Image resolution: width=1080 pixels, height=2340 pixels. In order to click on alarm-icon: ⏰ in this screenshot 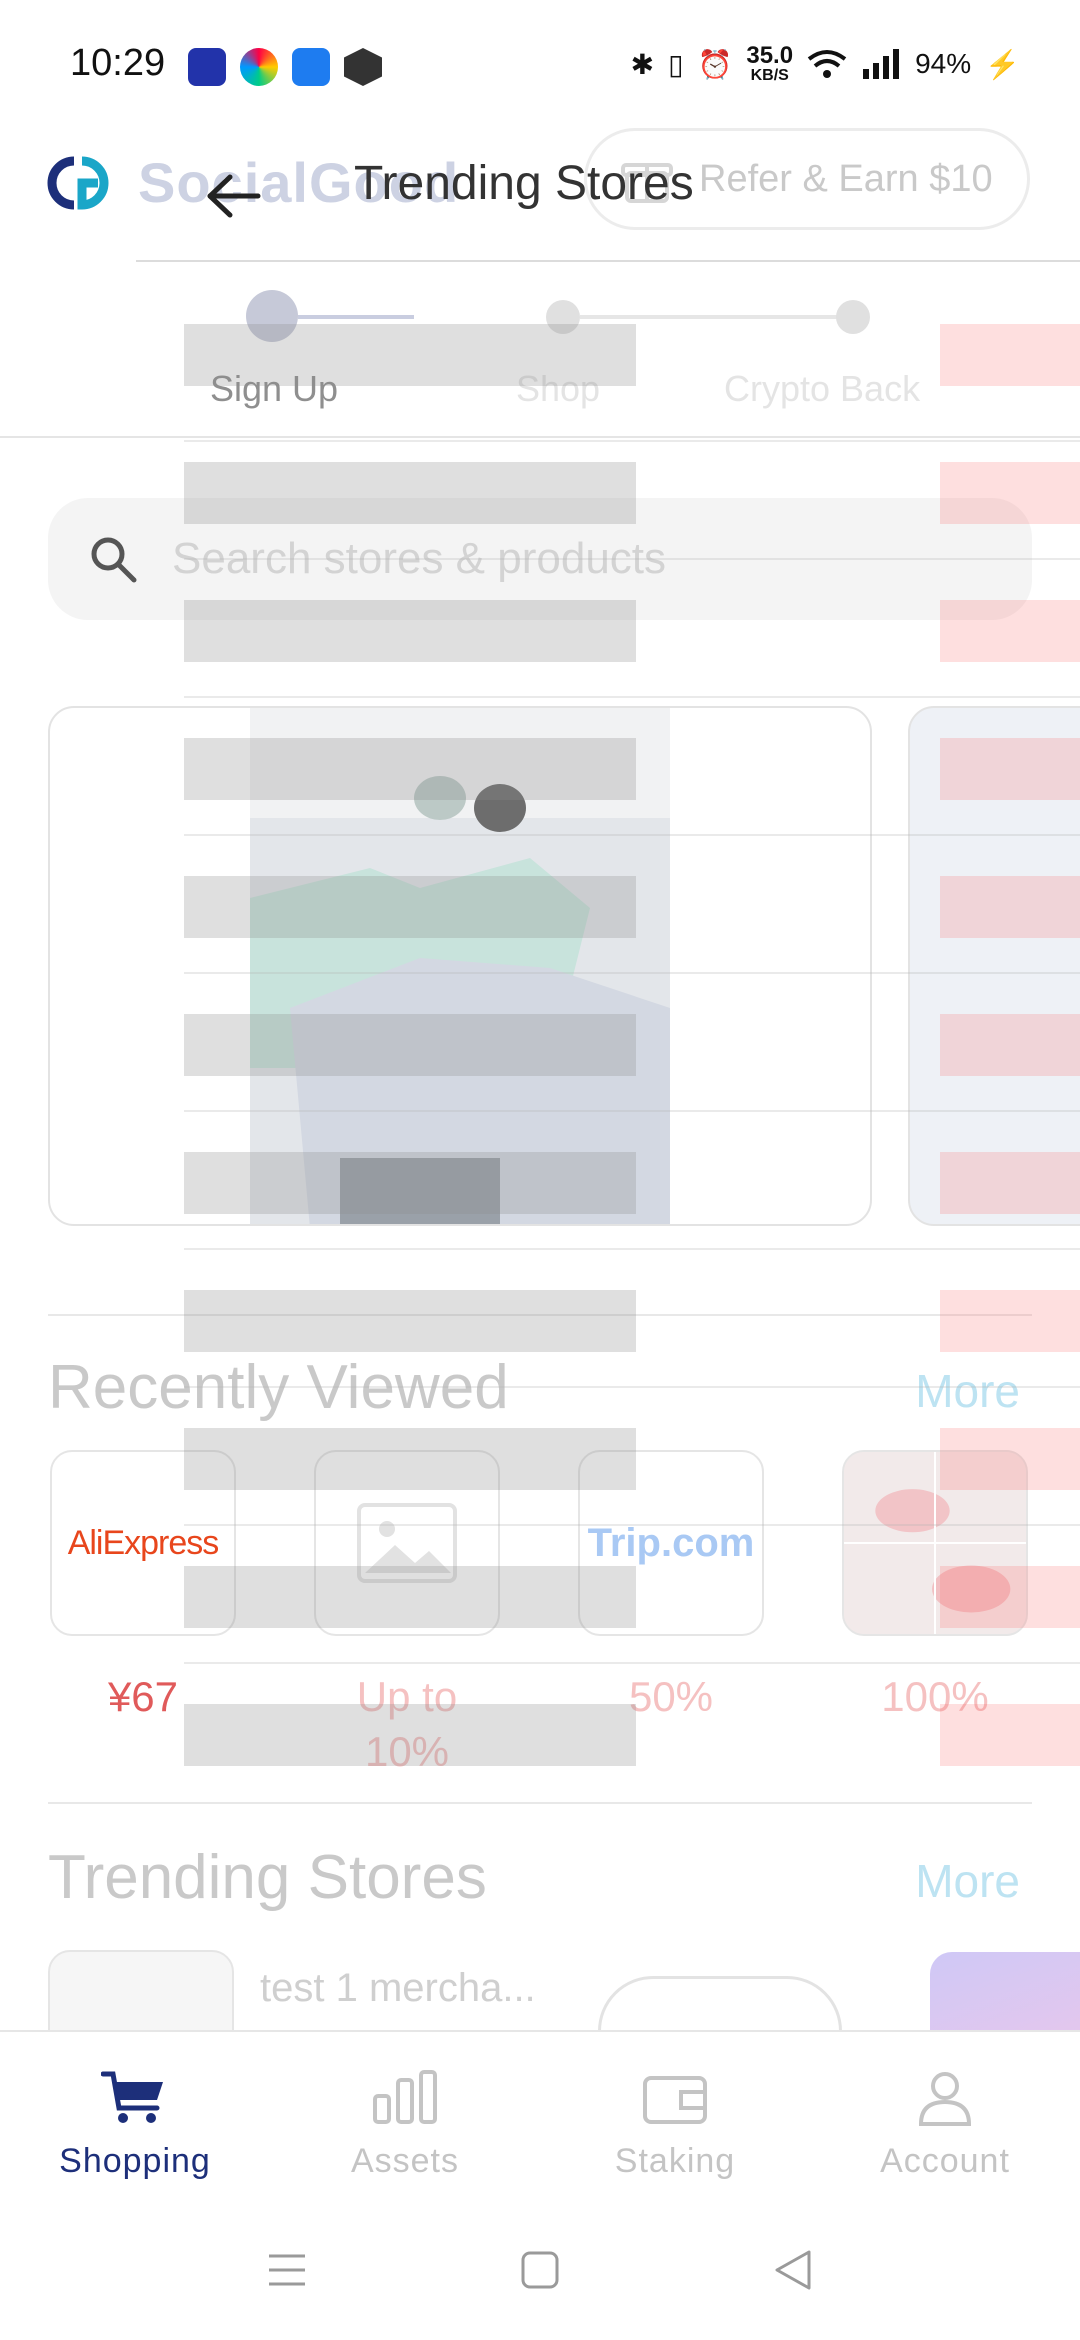, I will do `click(715, 64)`.